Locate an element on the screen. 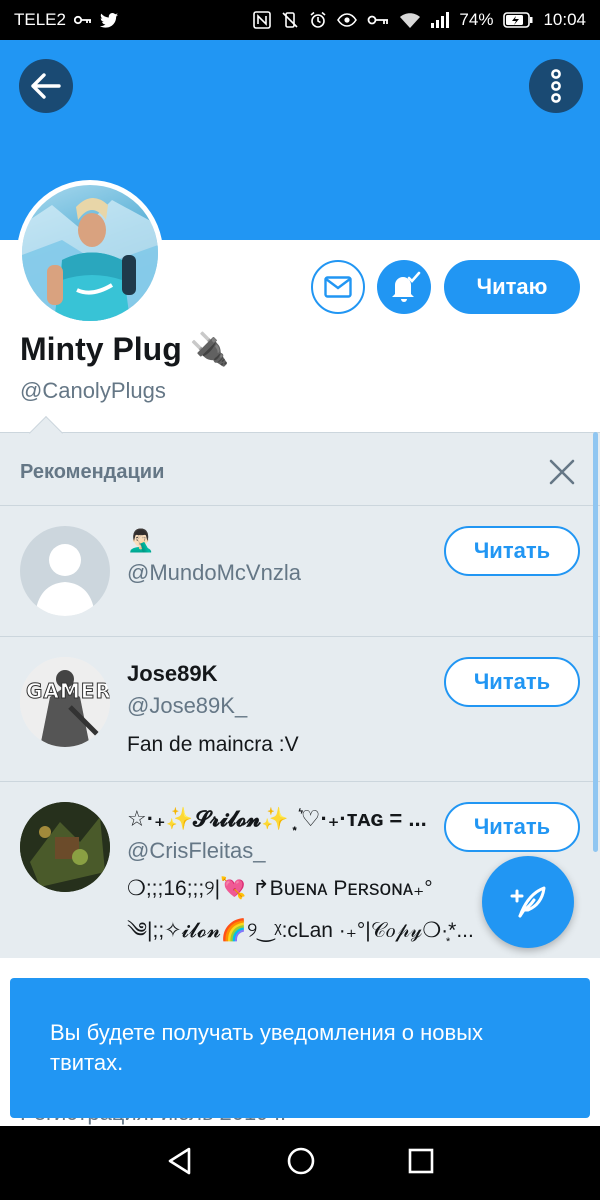  user-bio: ❍;;;16;;;୨|💘 ↱Bᴜᴇɴᴀ Pᴇʀsᴏɴᴀ₊° is located at coordinates (280, 888).